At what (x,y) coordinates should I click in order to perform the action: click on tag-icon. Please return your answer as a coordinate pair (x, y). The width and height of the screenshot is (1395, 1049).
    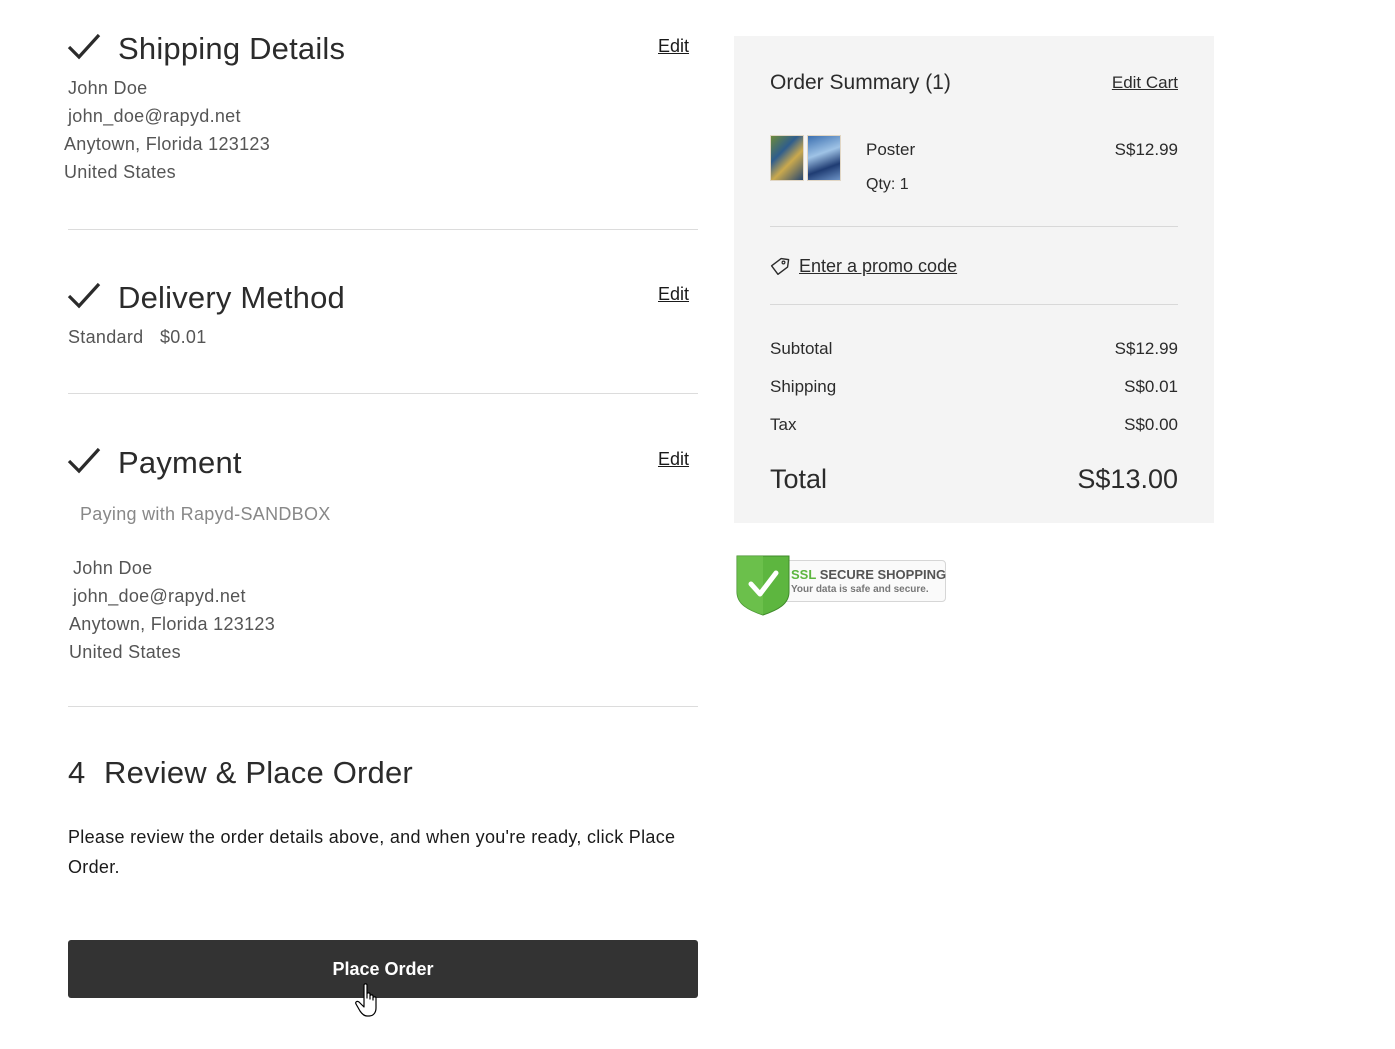
    Looking at the image, I should click on (780, 266).